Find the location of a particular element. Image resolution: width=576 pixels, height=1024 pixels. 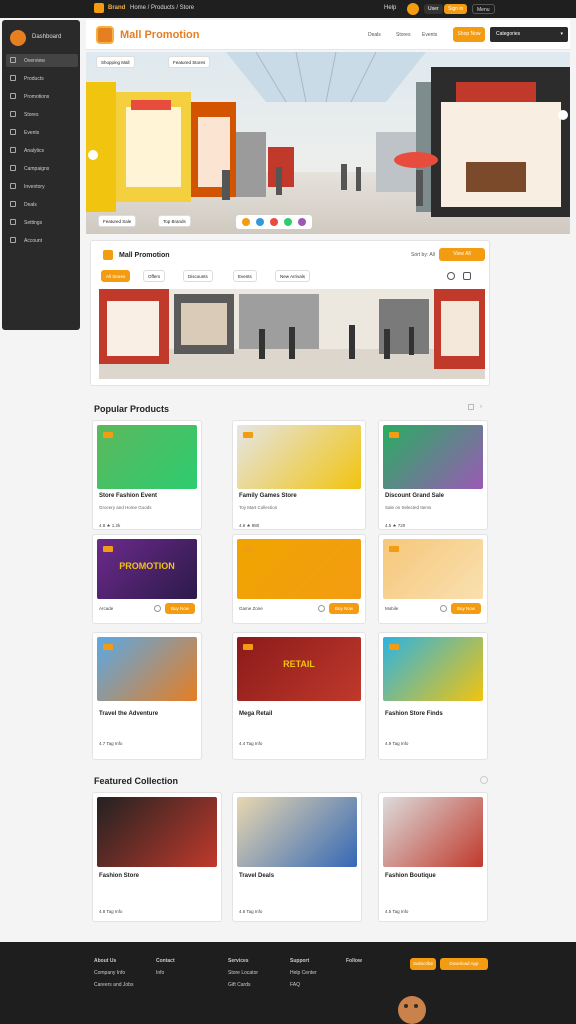

menu-item-icon is located at coordinates (13, 60).